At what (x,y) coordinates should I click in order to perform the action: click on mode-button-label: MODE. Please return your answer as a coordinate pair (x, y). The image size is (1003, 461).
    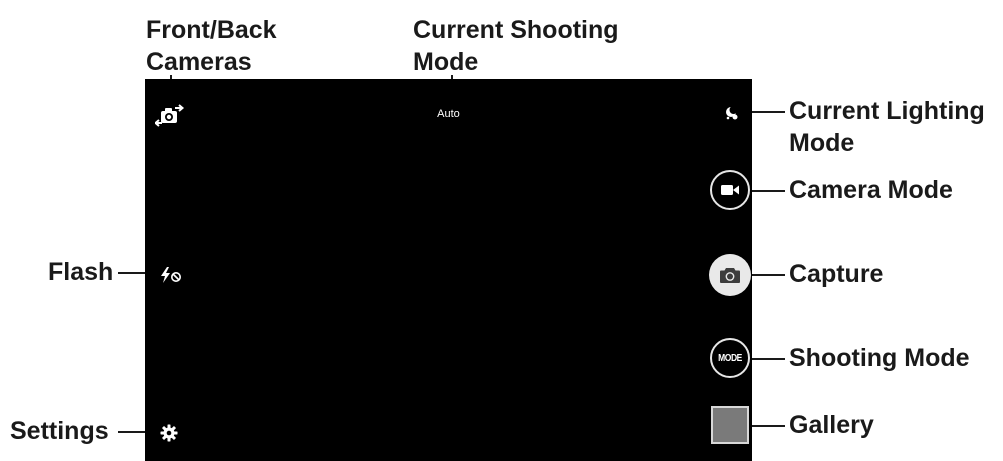
    Looking at the image, I should click on (730, 358).